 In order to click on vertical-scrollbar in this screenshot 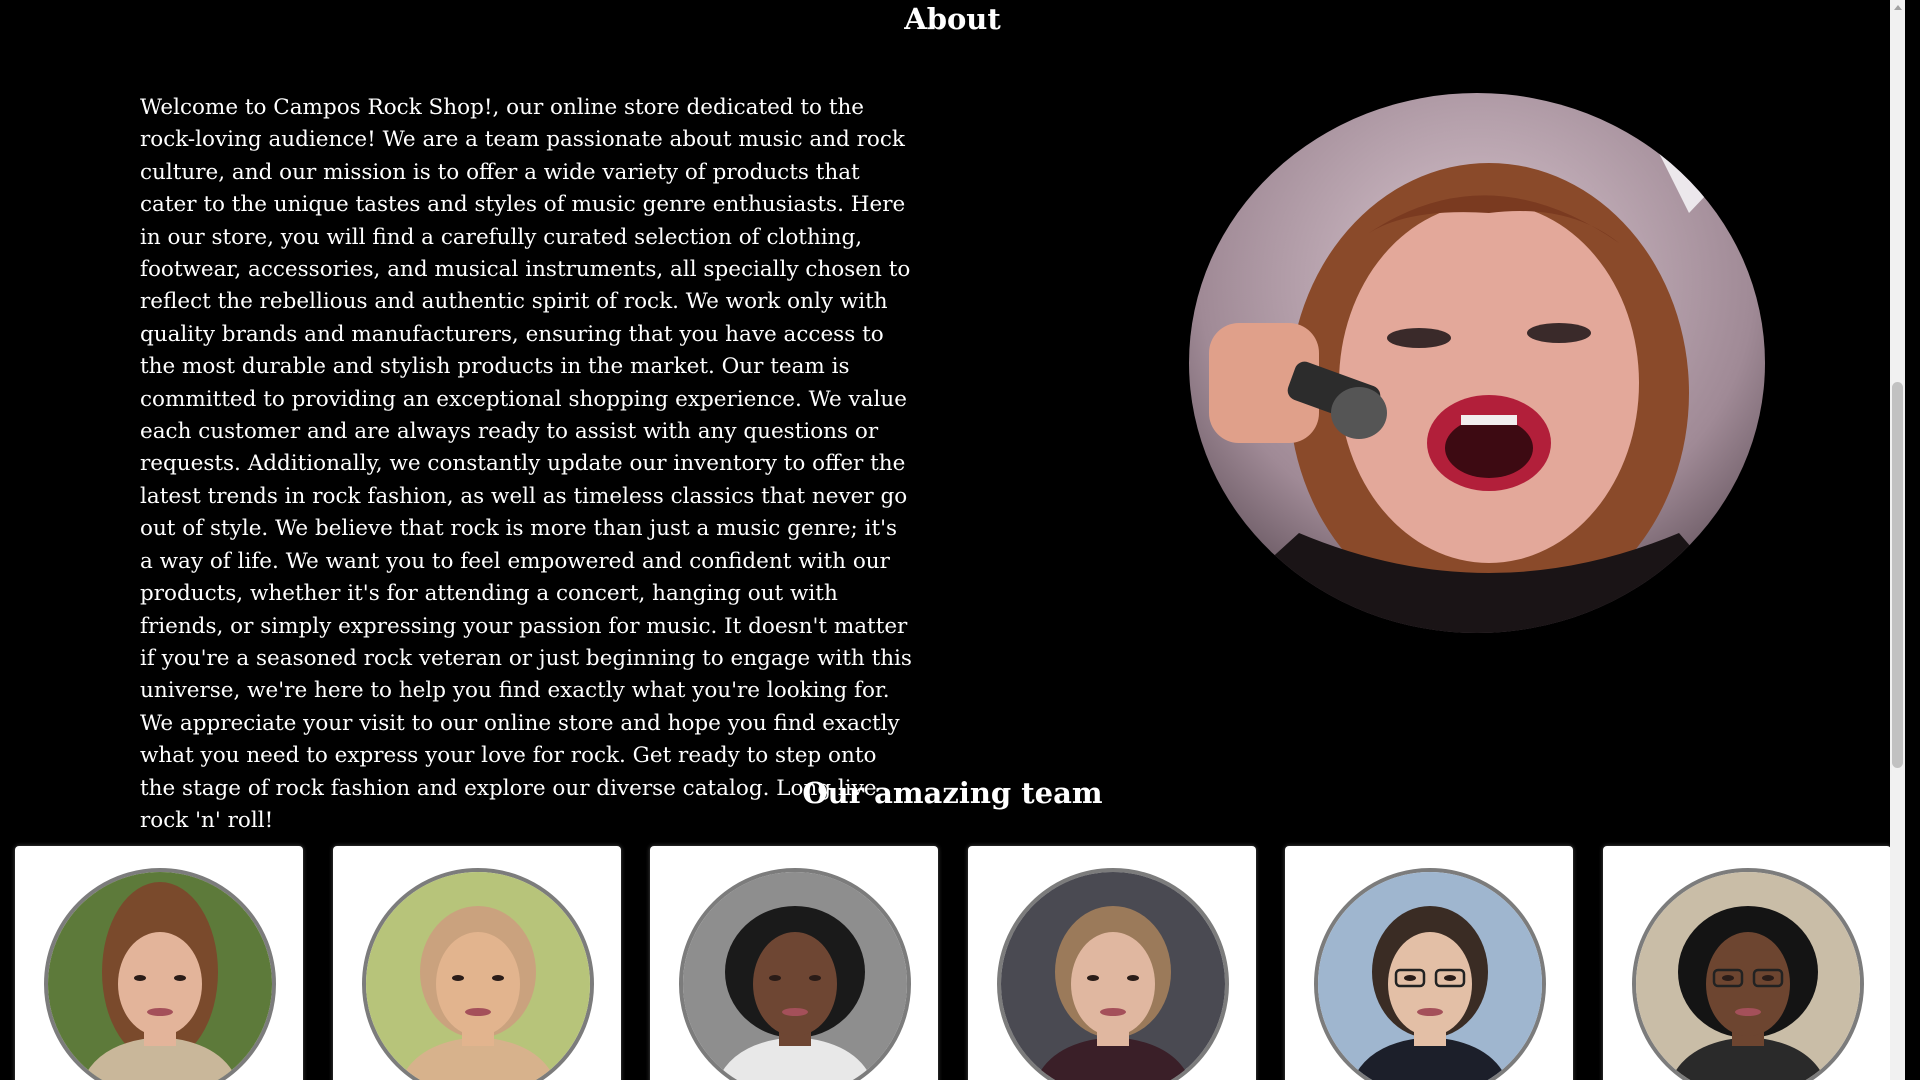, I will do `click(1897, 540)`.